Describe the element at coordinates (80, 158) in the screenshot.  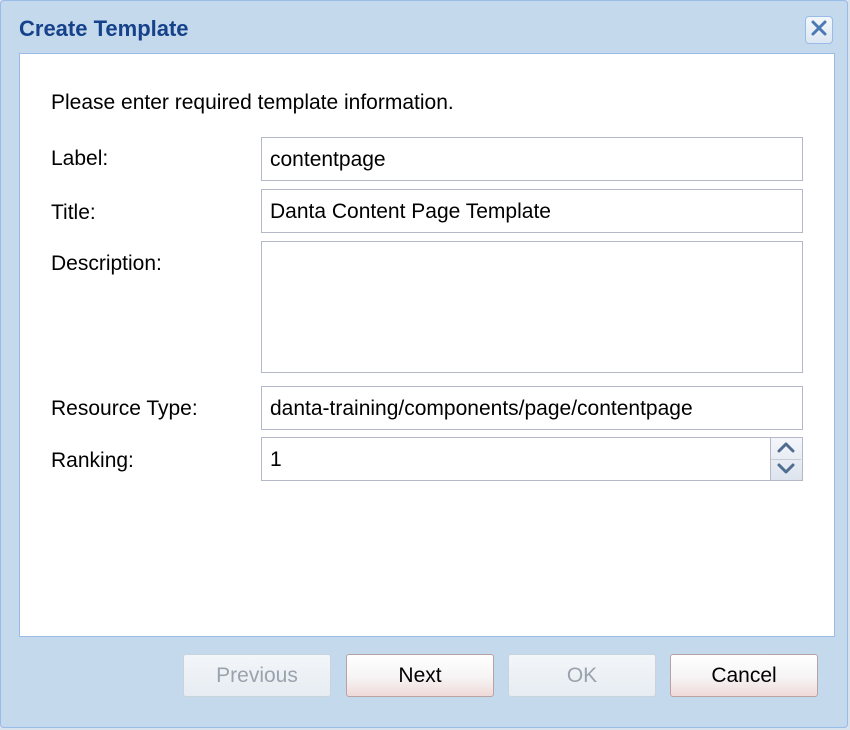
I see `label-field-caption: Label:` at that location.